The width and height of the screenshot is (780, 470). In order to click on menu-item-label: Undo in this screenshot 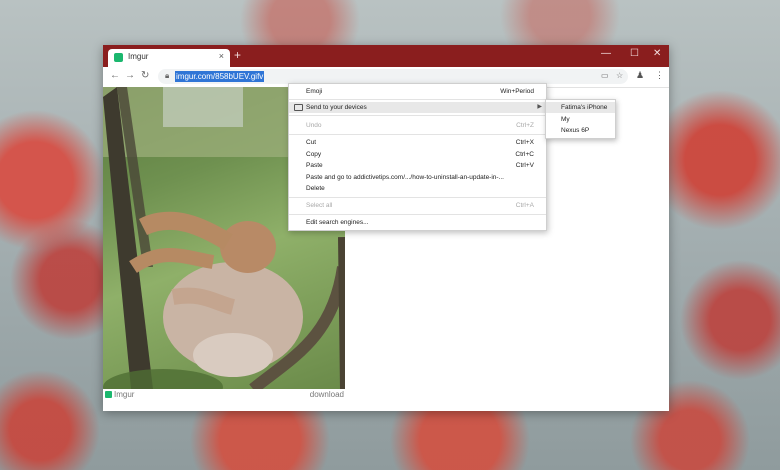, I will do `click(314, 125)`.